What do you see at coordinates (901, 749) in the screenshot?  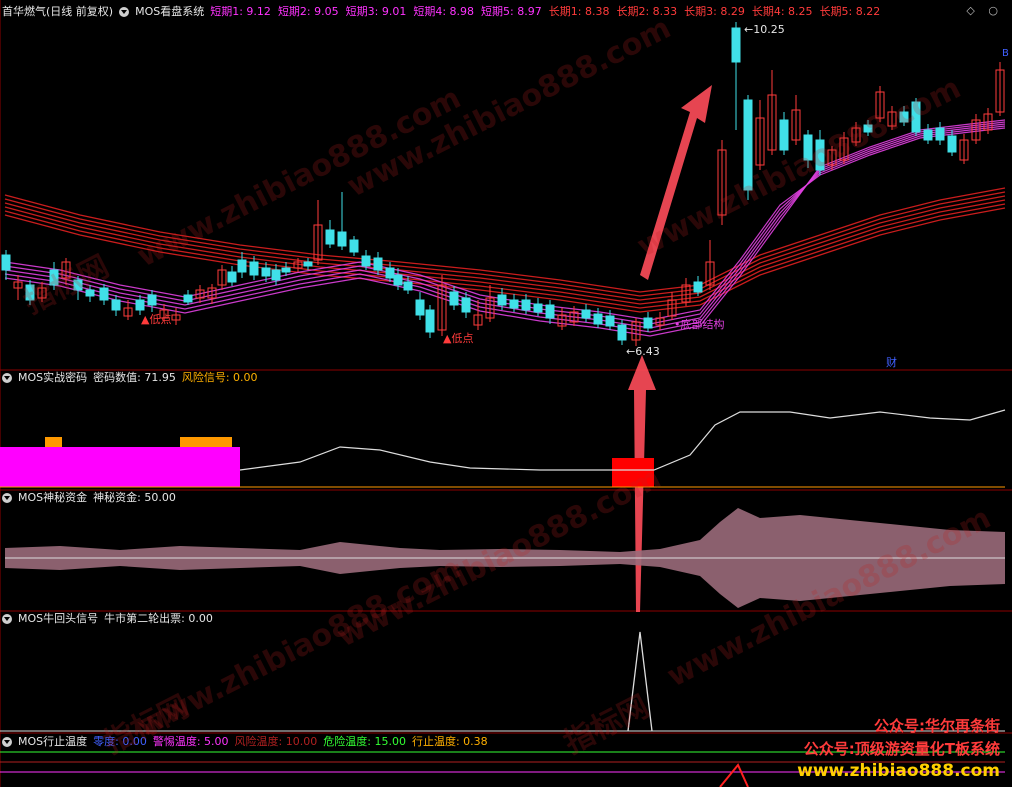 I see `promo-line2: 公众号:顶级游资量化T板系统` at bounding box center [901, 749].